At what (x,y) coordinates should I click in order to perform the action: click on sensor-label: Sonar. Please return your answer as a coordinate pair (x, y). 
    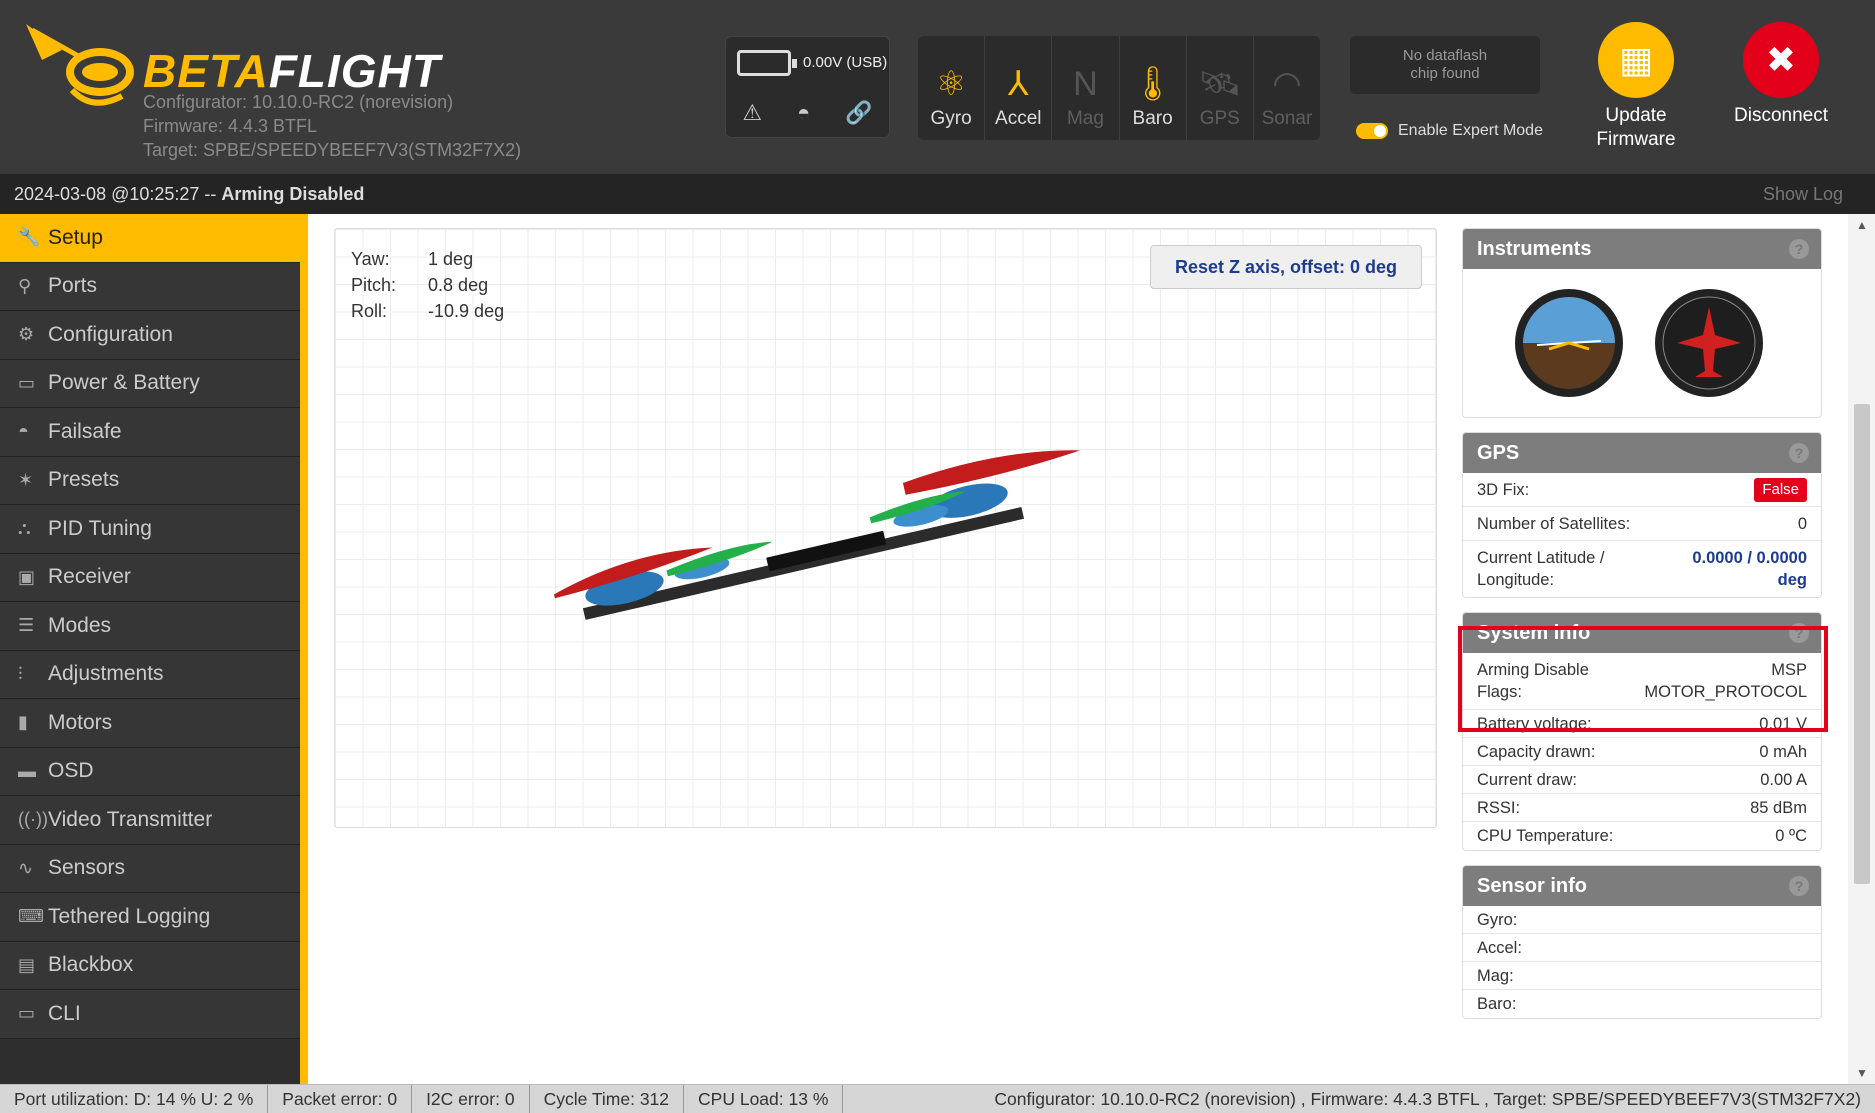
    Looking at the image, I should click on (1287, 118).